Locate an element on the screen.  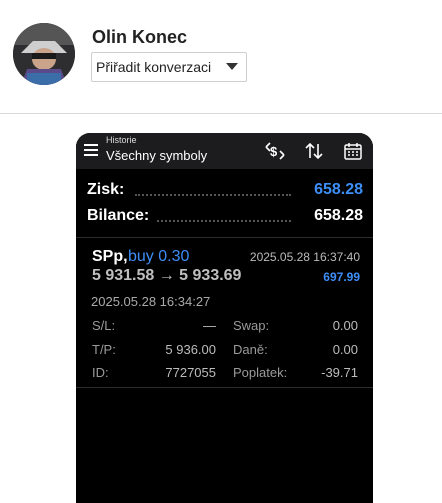
deal-open-time: 2025.05.28 16:34:27 is located at coordinates (151, 301).